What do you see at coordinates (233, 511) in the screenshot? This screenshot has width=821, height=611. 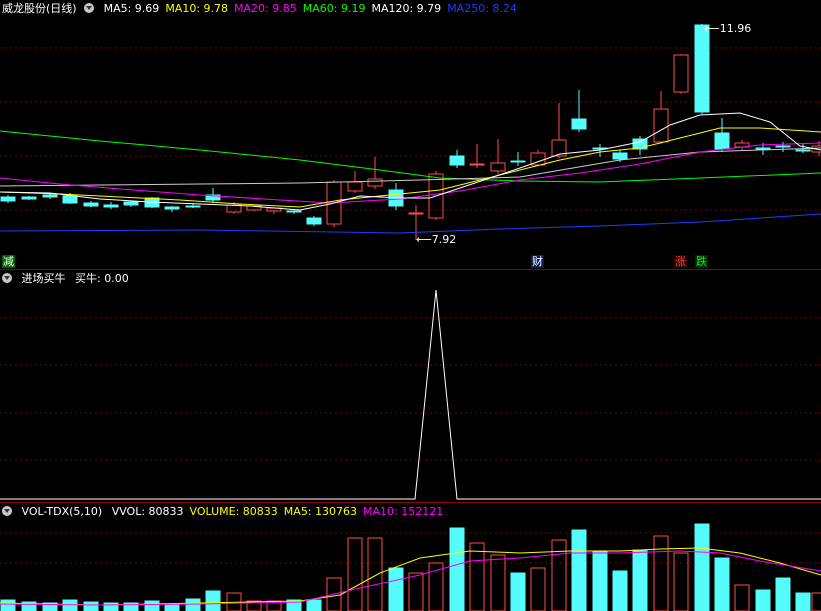 I see `volume-label: VOLUME: 80833` at bounding box center [233, 511].